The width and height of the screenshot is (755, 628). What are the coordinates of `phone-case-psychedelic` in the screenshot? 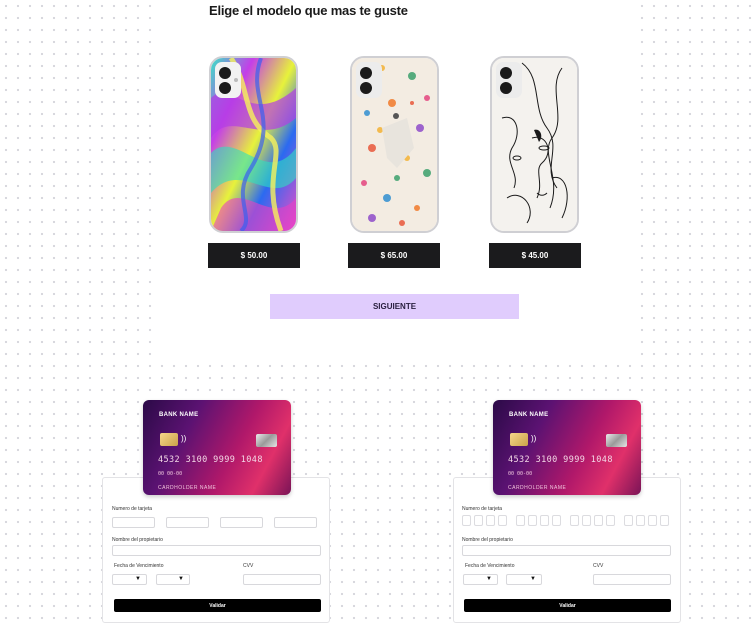 It's located at (253, 144).